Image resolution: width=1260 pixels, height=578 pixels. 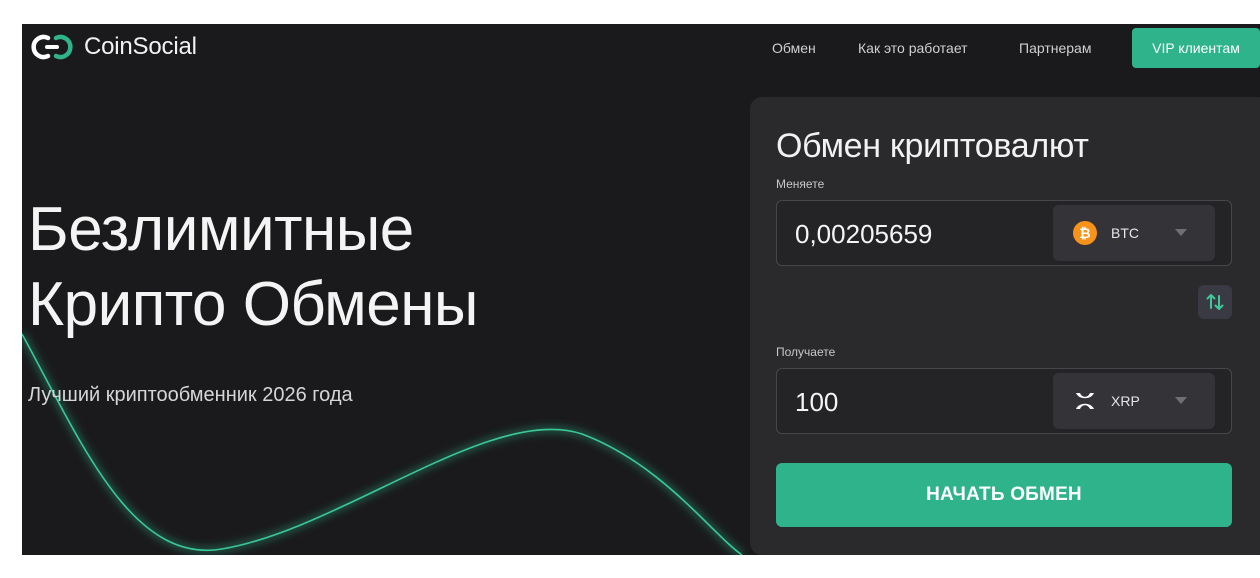 I want to click on exchange-title: Обмен криптовалют, so click(x=932, y=146).